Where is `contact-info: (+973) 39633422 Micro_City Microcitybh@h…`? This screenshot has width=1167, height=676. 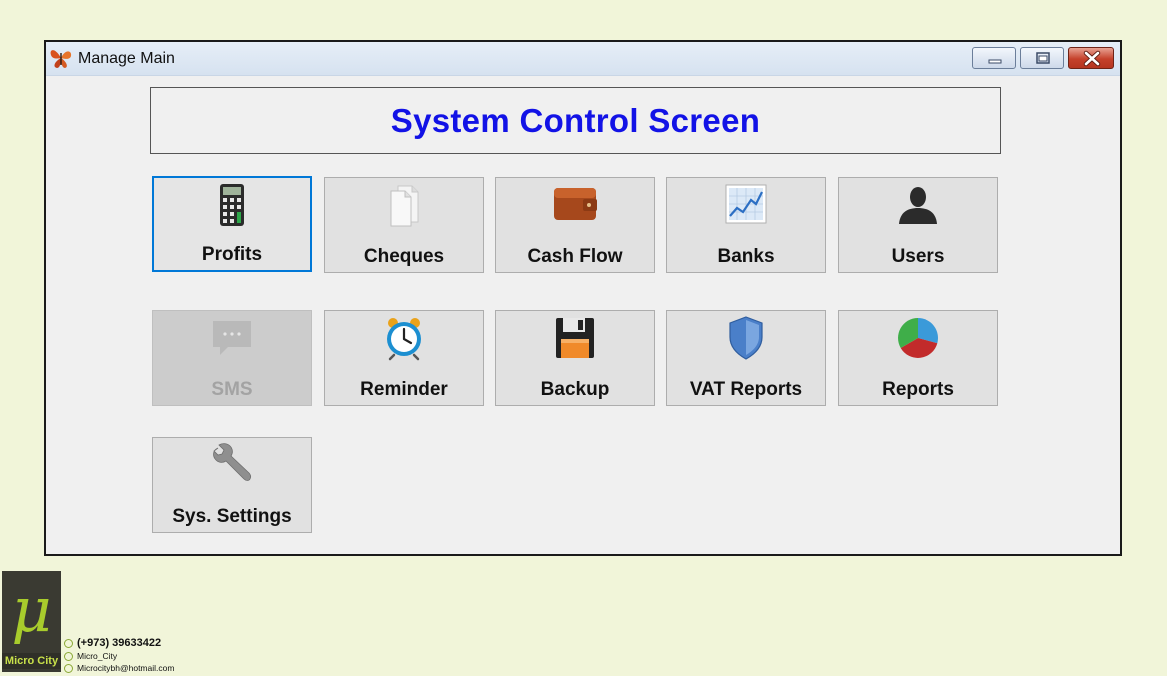
contact-info: (+973) 39633422 Micro_City Microcitybh@h… is located at coordinates (119, 655).